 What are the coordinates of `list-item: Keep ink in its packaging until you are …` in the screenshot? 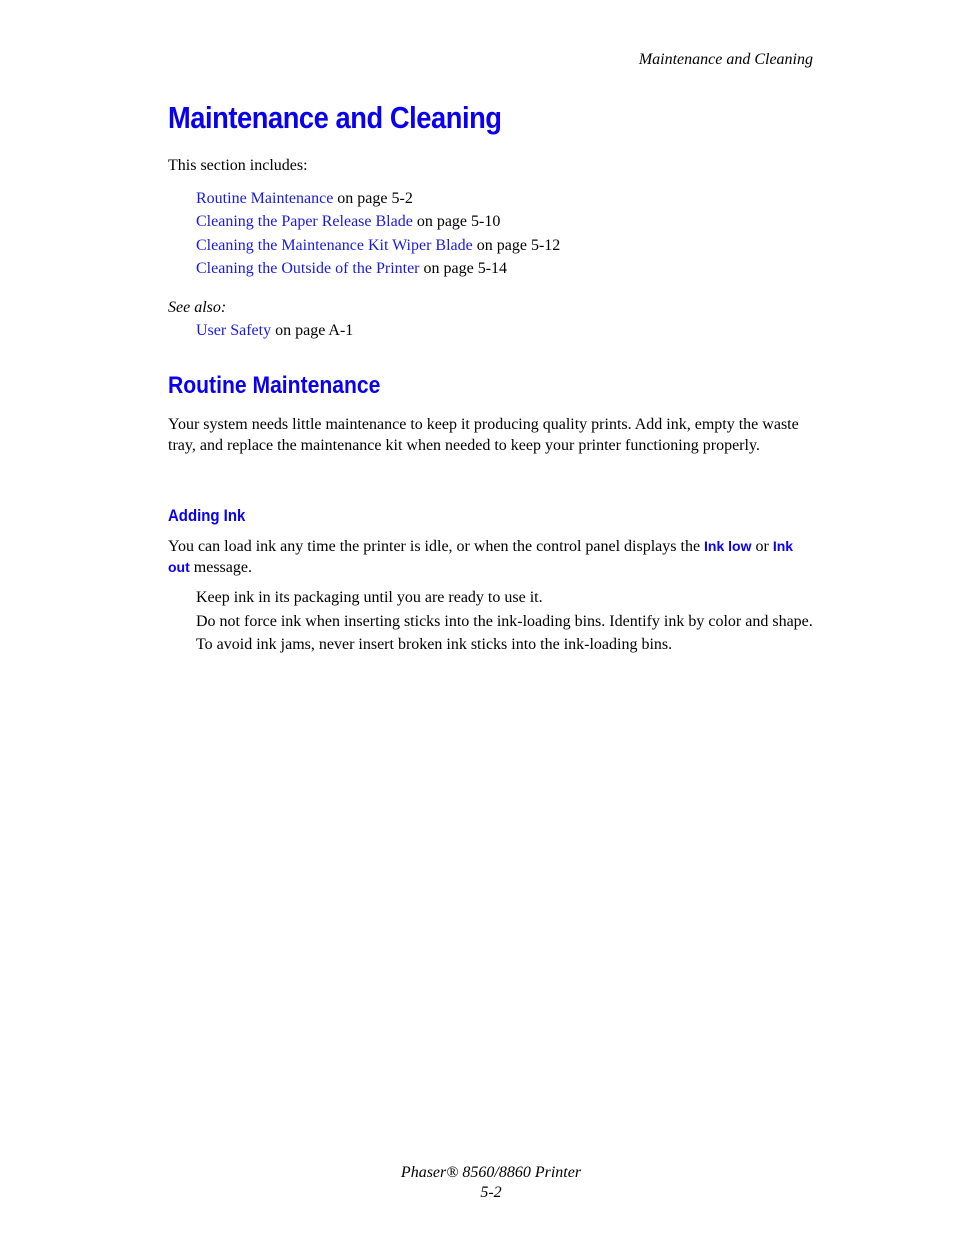 It's located at (369, 597).